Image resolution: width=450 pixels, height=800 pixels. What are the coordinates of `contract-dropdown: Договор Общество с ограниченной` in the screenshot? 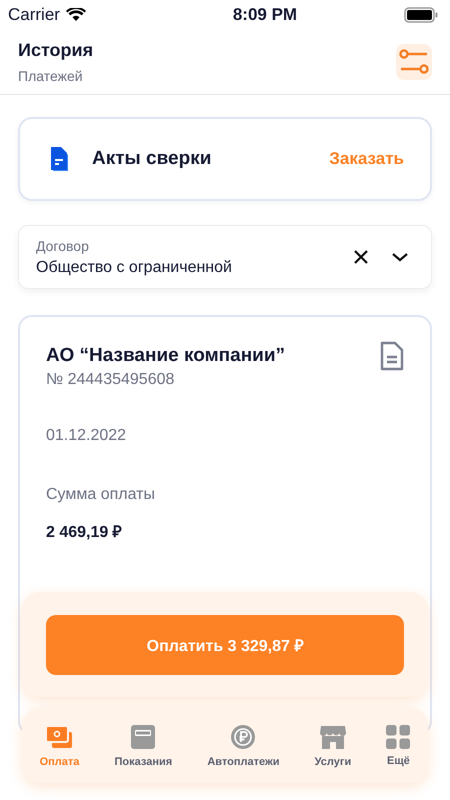 It's located at (225, 257).